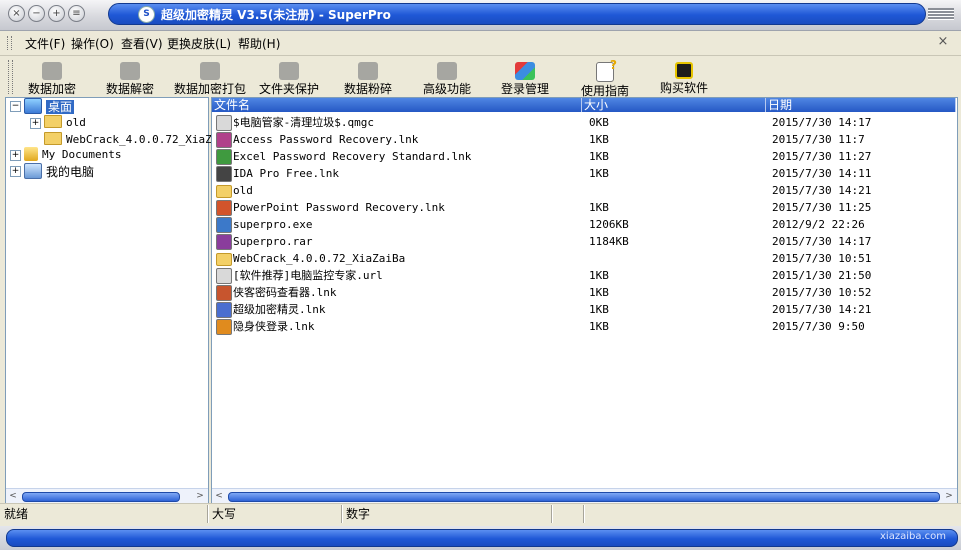 This screenshot has width=961, height=550. Describe the element at coordinates (145, 139) in the screenshot. I see `tree-label-webcrack: WebCrack_4.0.0.72_XiaZai` at that location.